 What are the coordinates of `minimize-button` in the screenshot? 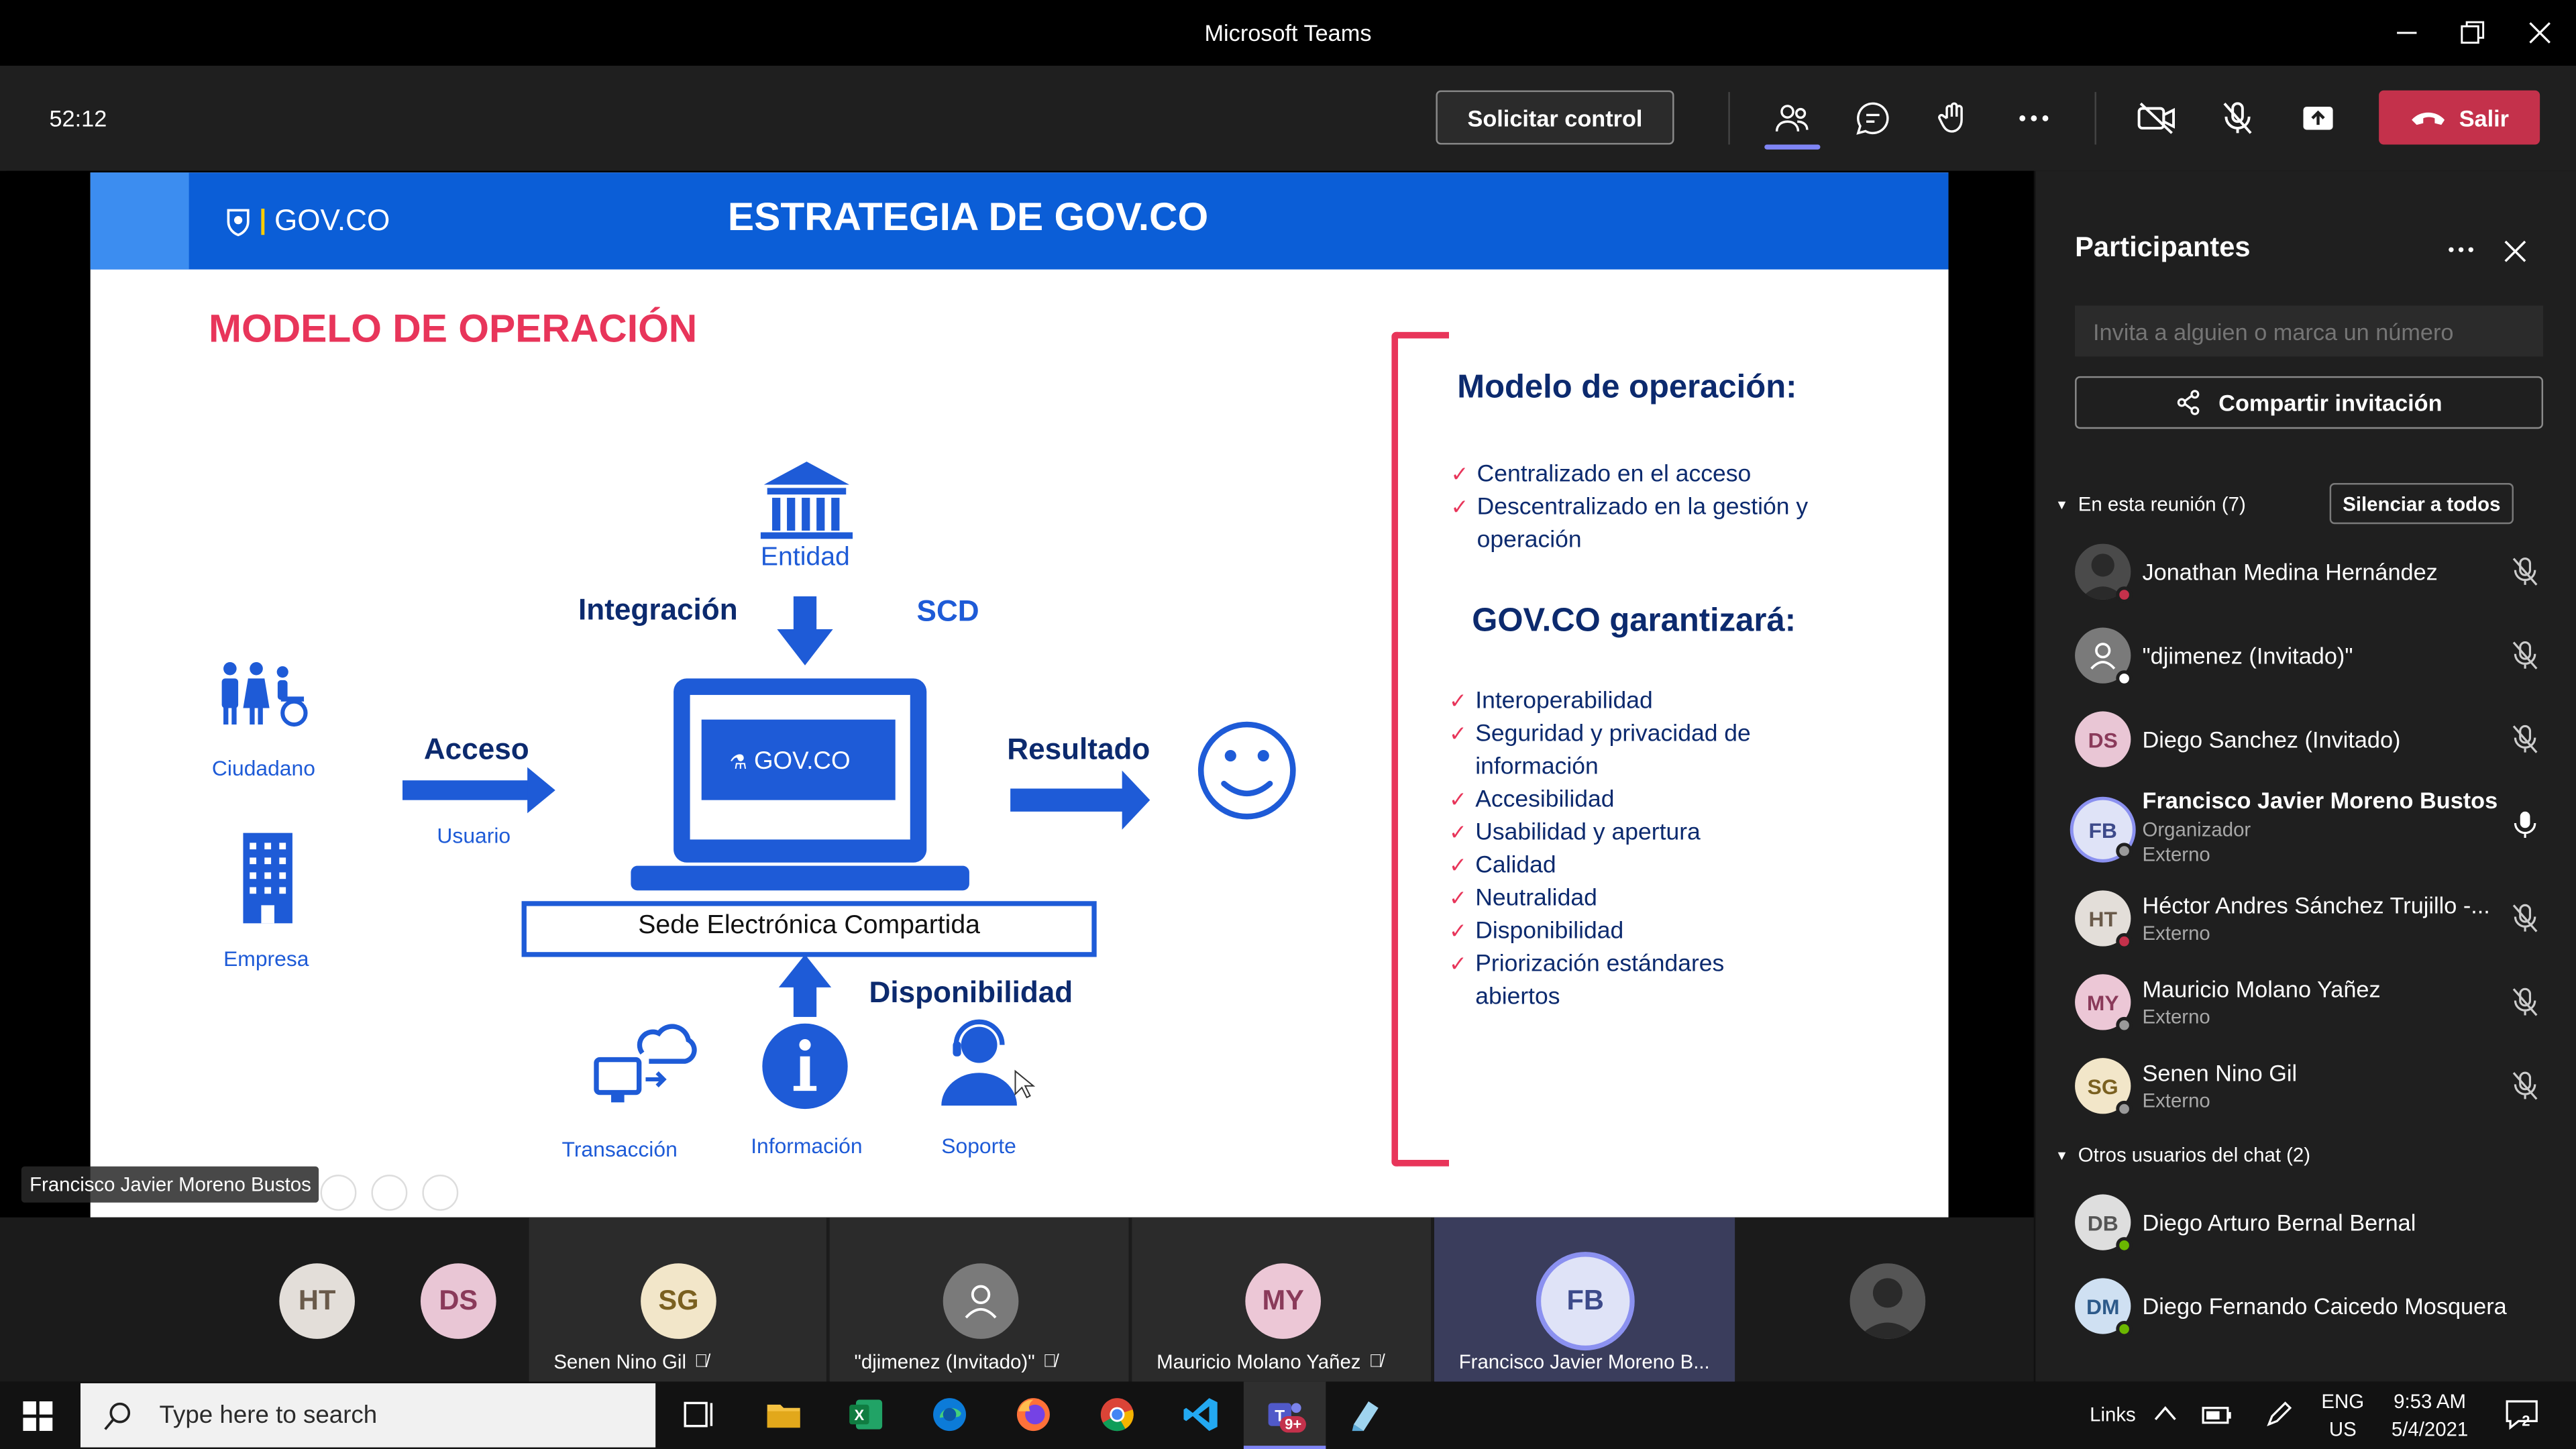 It's located at (2406, 33).